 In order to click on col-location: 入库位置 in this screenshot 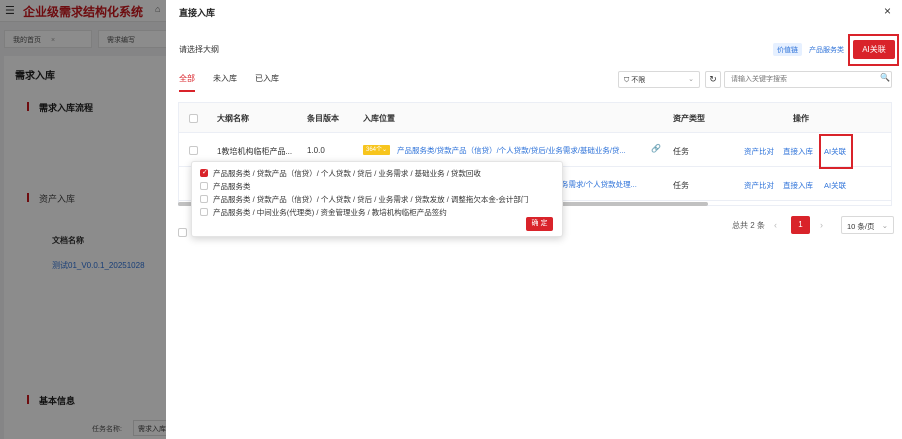, I will do `click(379, 118)`.